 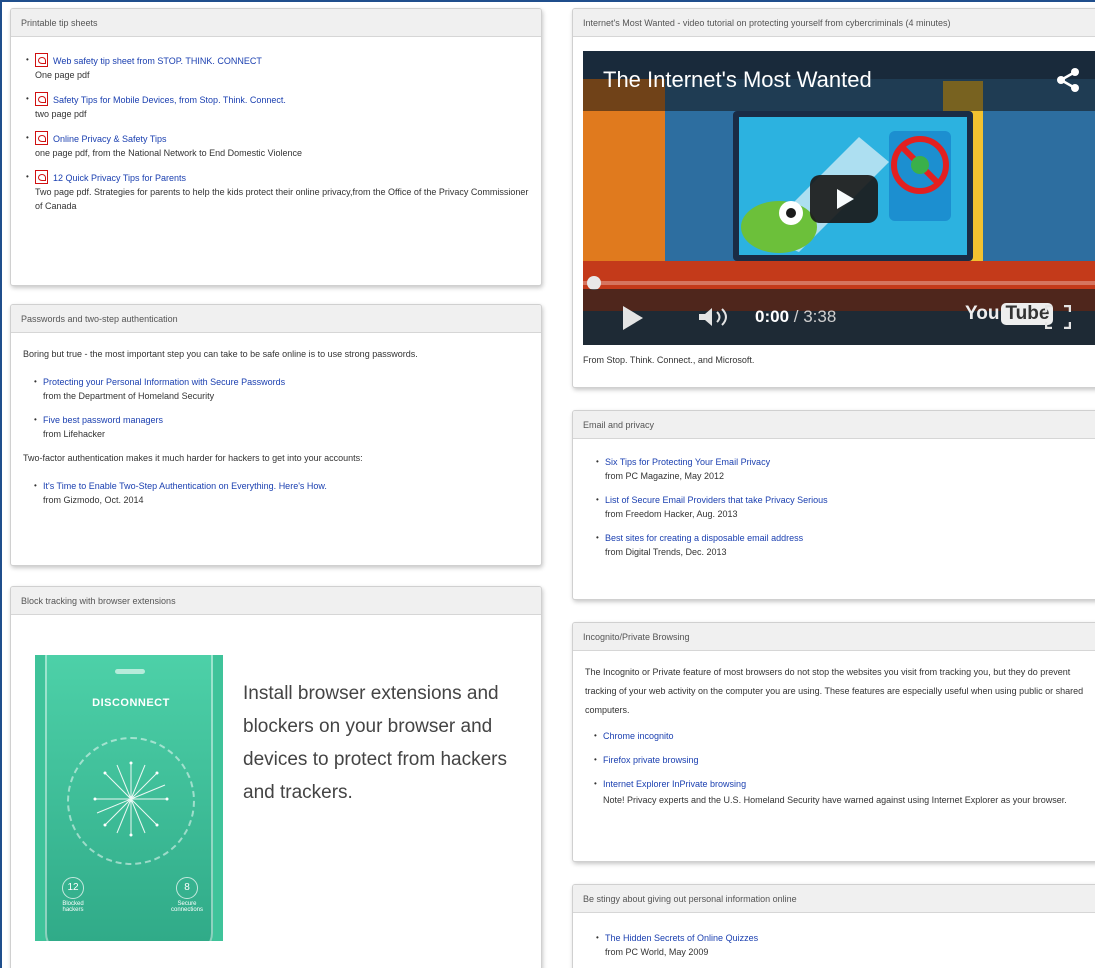 What do you see at coordinates (982, 313) in the screenshot?
I see `youtube-logo-you: You` at bounding box center [982, 313].